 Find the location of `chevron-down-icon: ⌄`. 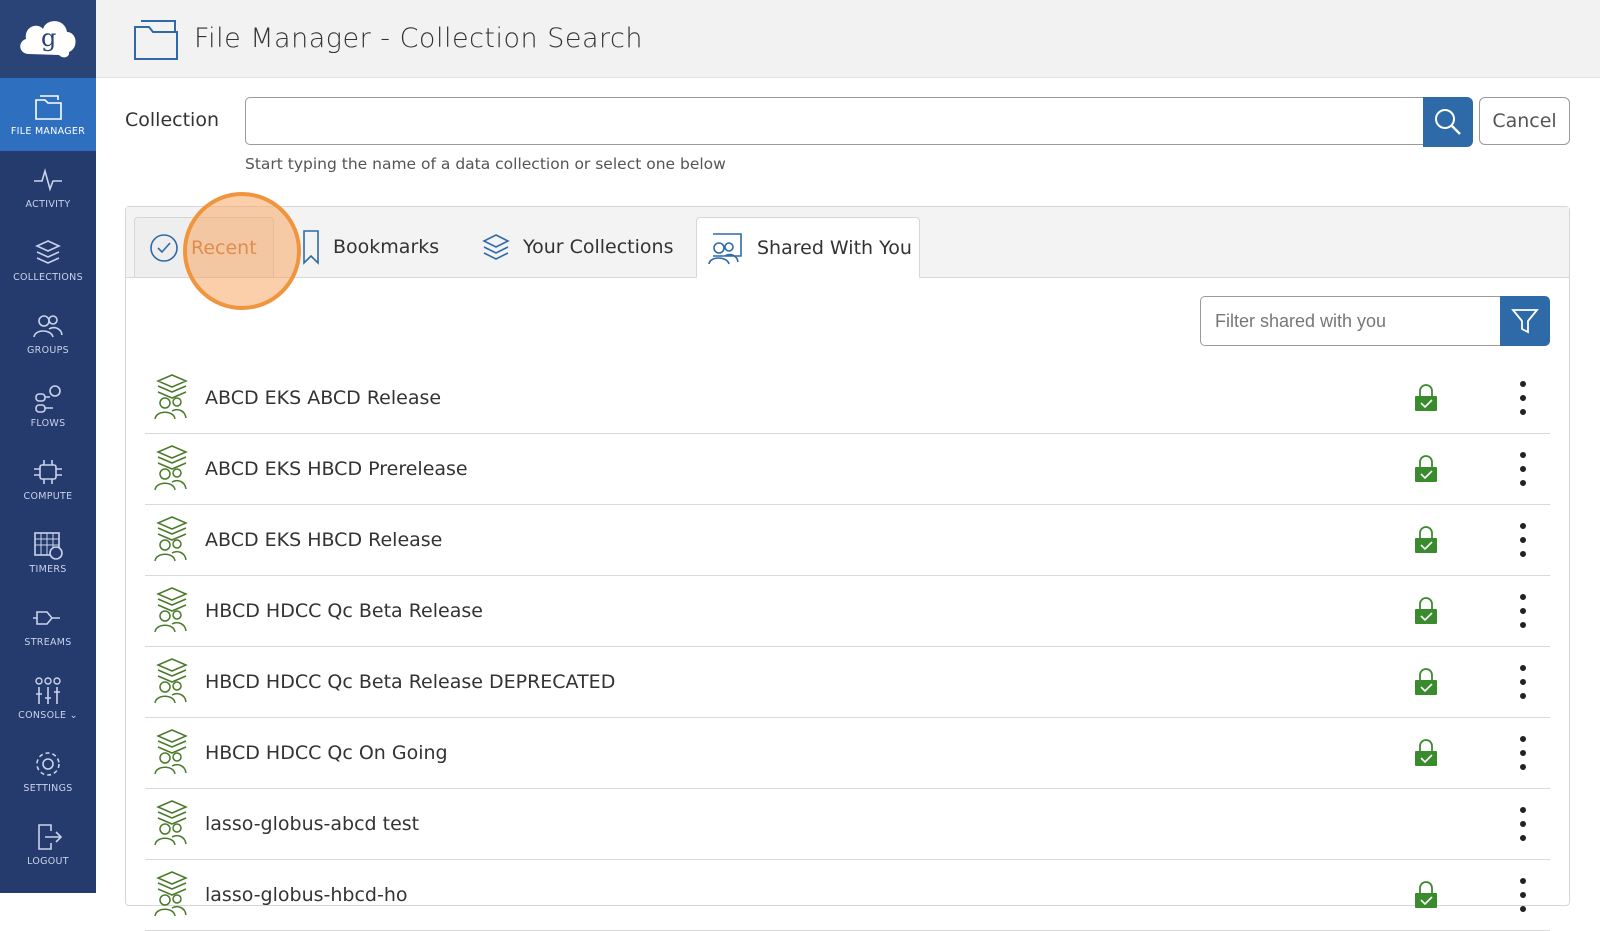

chevron-down-icon: ⌄ is located at coordinates (73, 715).